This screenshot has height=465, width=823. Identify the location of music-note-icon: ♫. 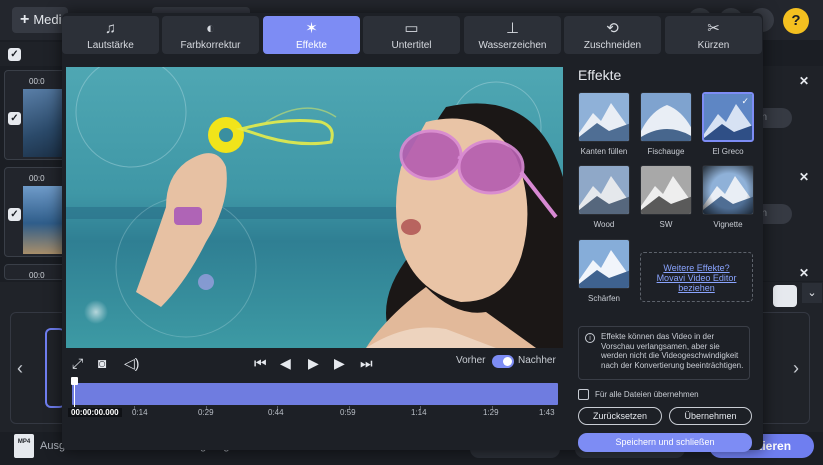
(110, 28).